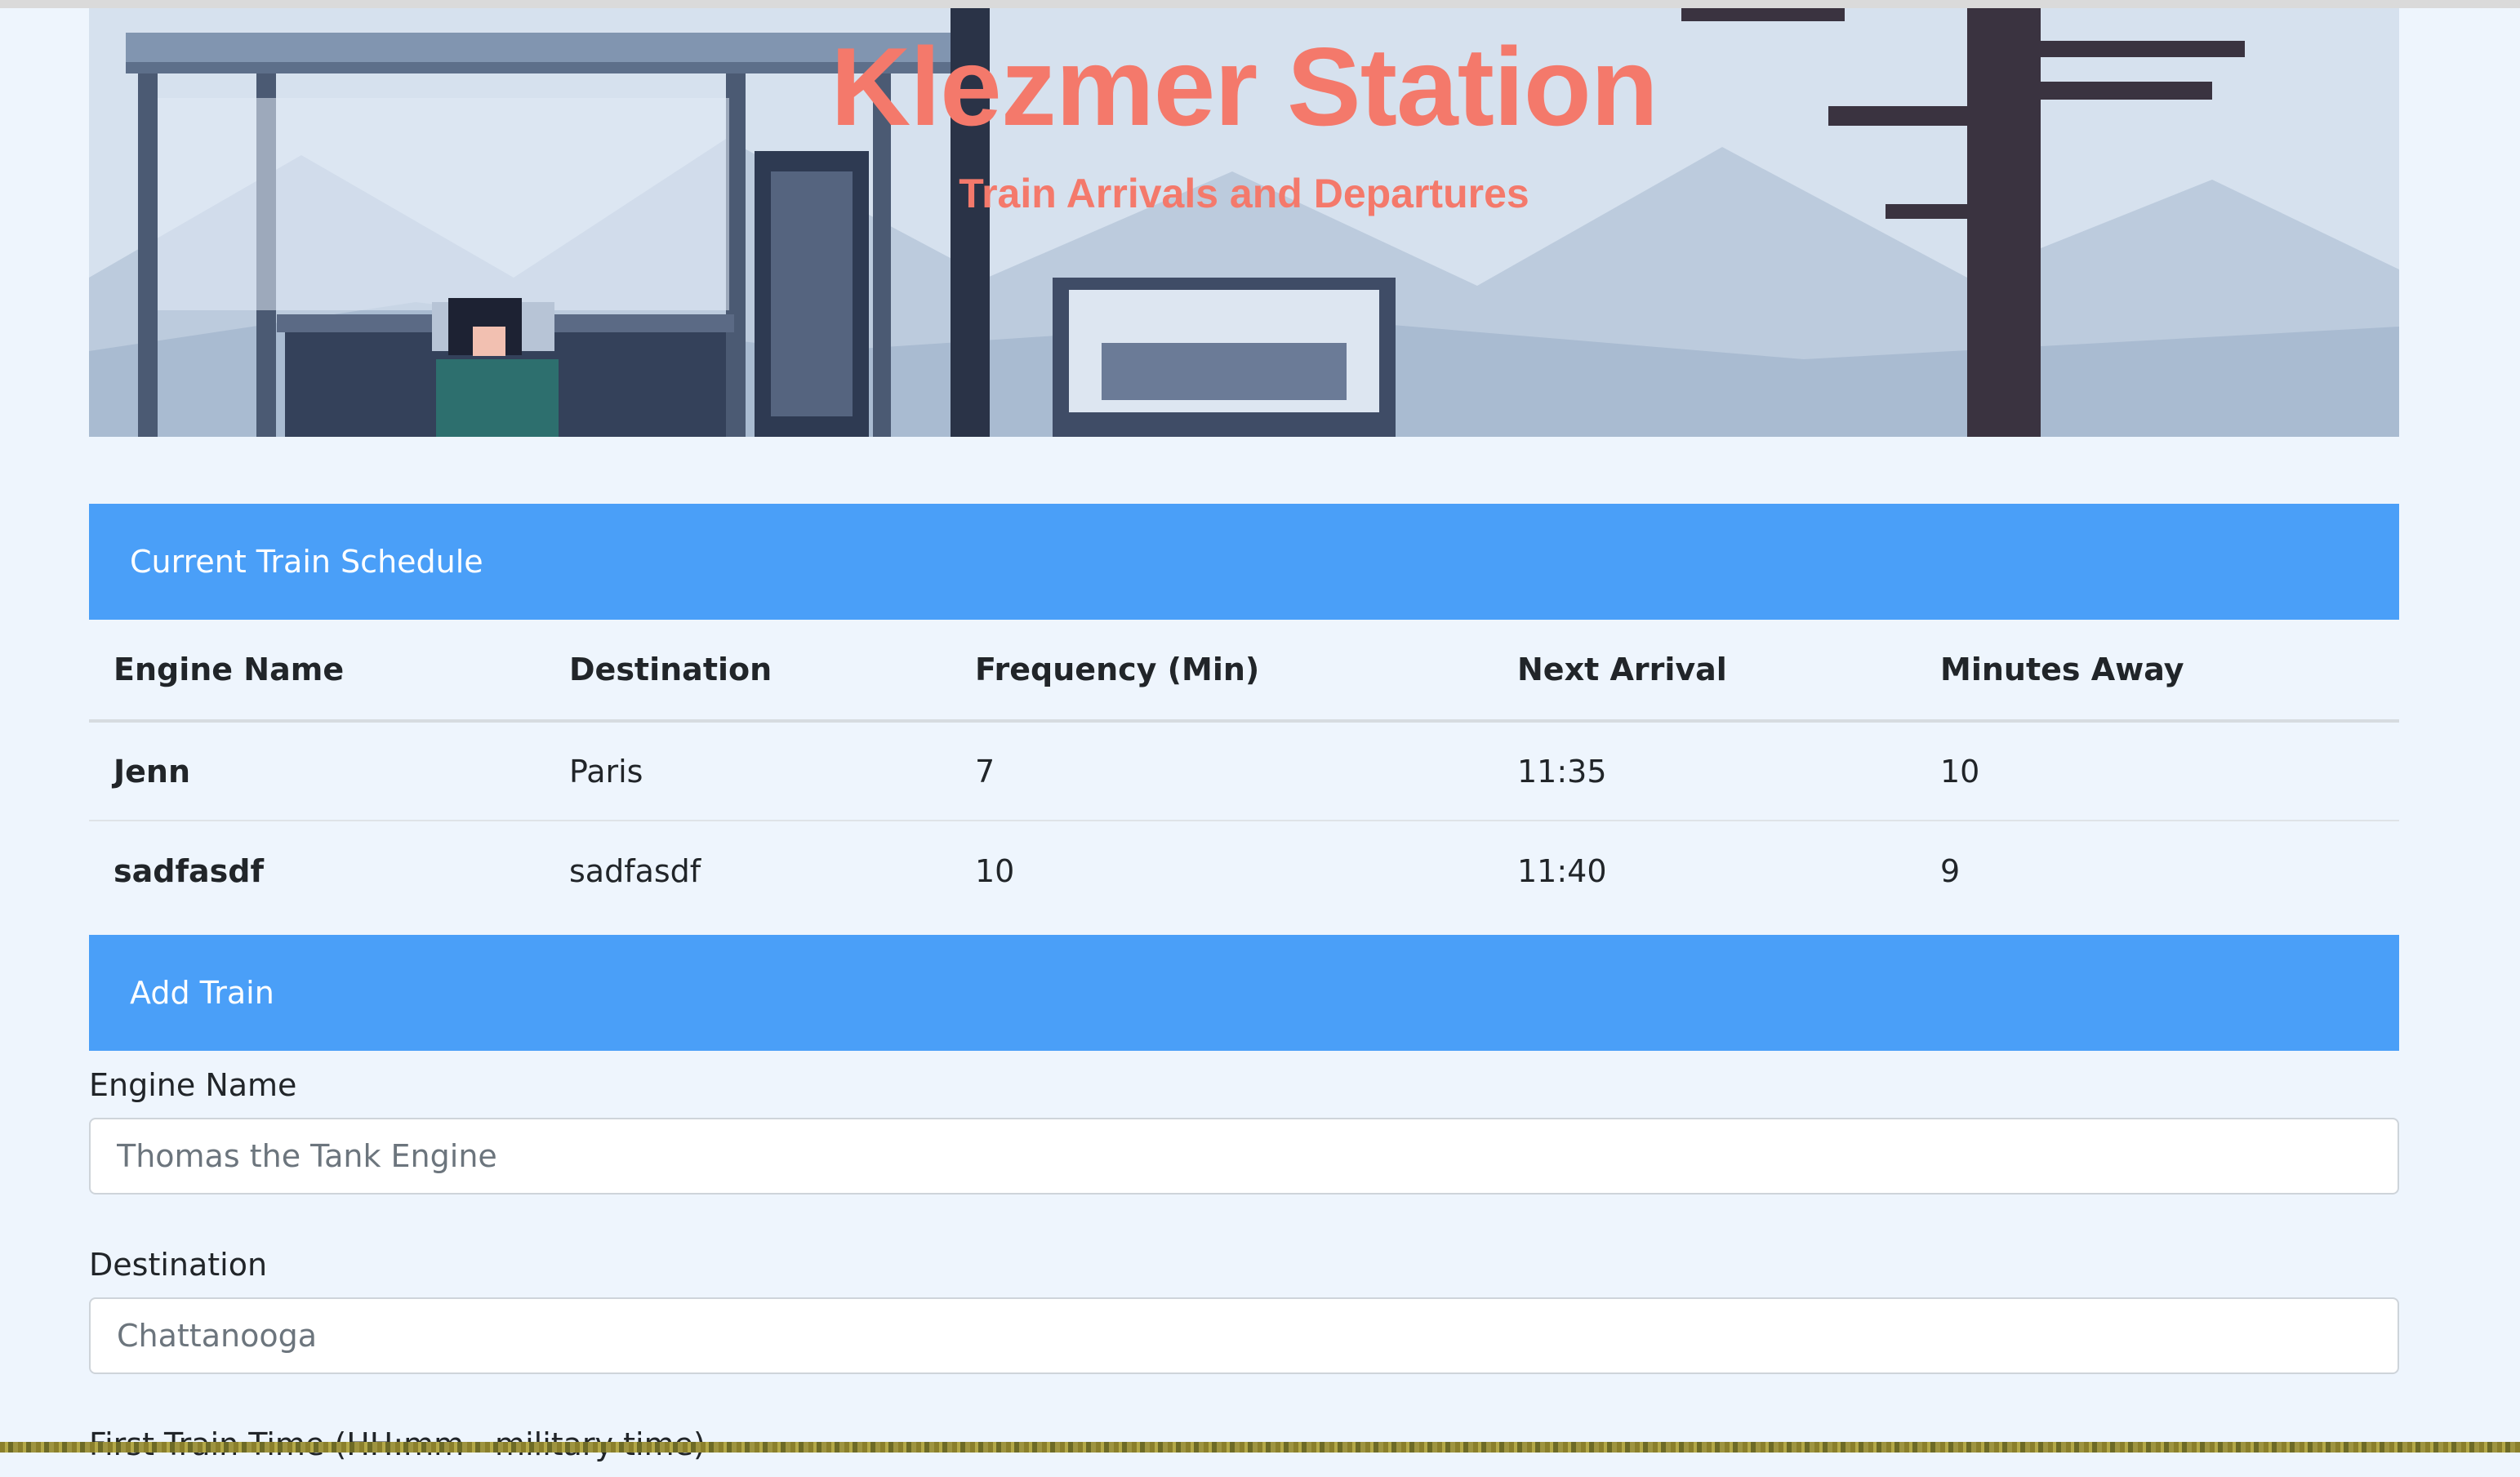 This screenshot has width=2520, height=1477. I want to click on table-row: sadfasdf sadfasdf 10 11:40 9, so click(1244, 870).